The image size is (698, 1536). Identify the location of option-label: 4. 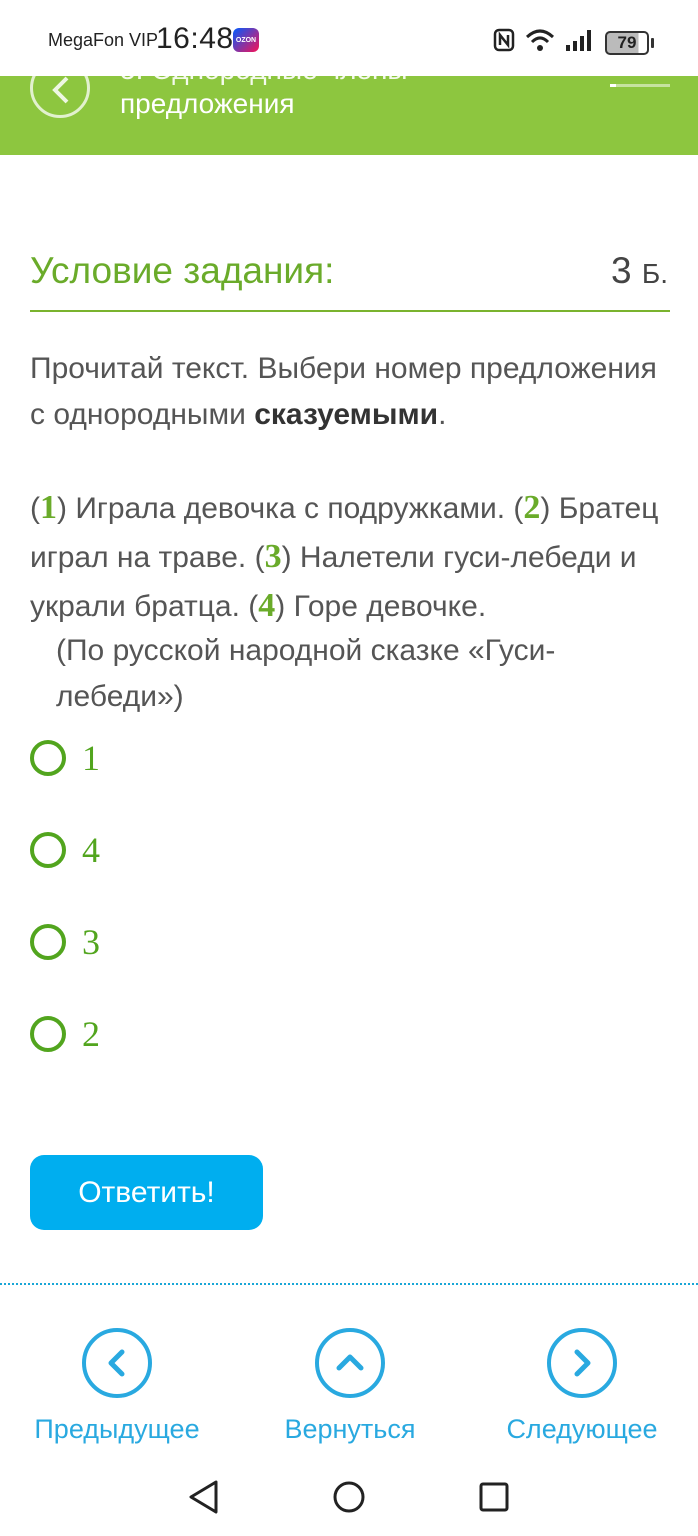
(91, 850).